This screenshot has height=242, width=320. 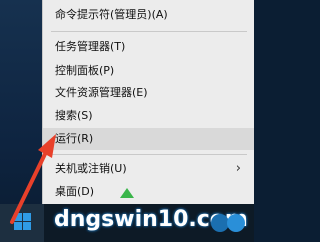 I want to click on windows-logo-icon, so click(x=22, y=221).